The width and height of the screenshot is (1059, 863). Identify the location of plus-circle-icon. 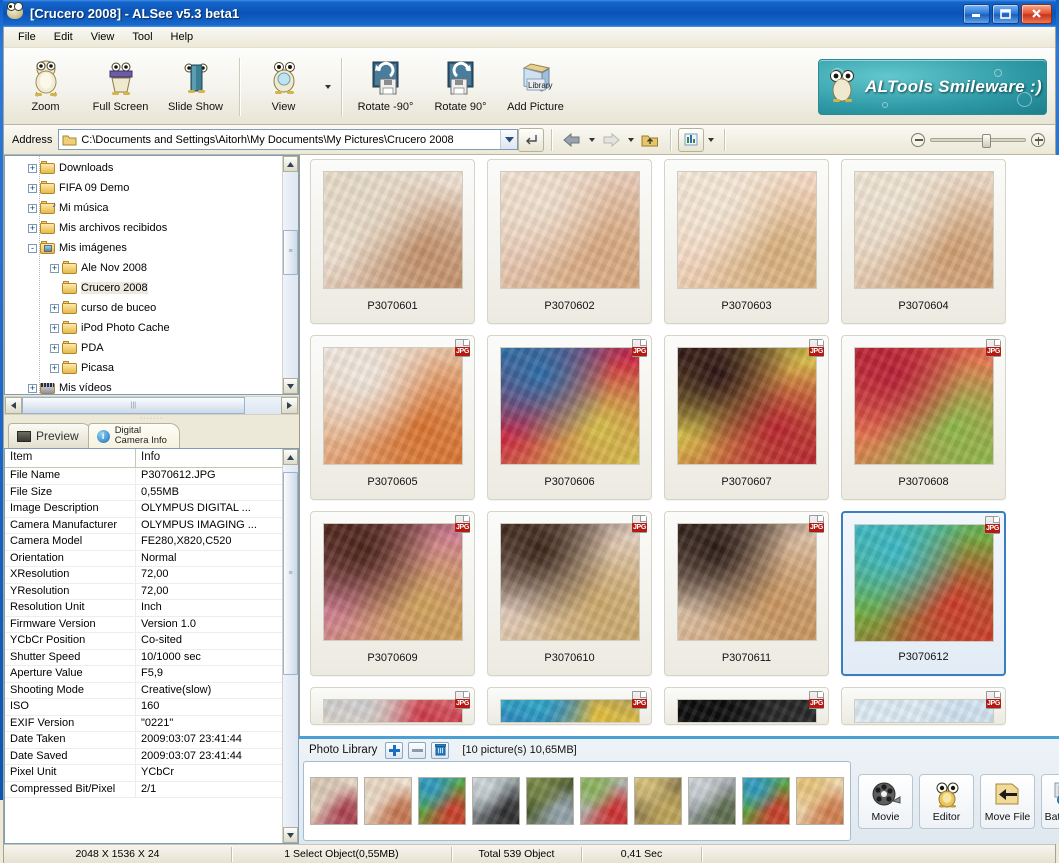
(1038, 140).